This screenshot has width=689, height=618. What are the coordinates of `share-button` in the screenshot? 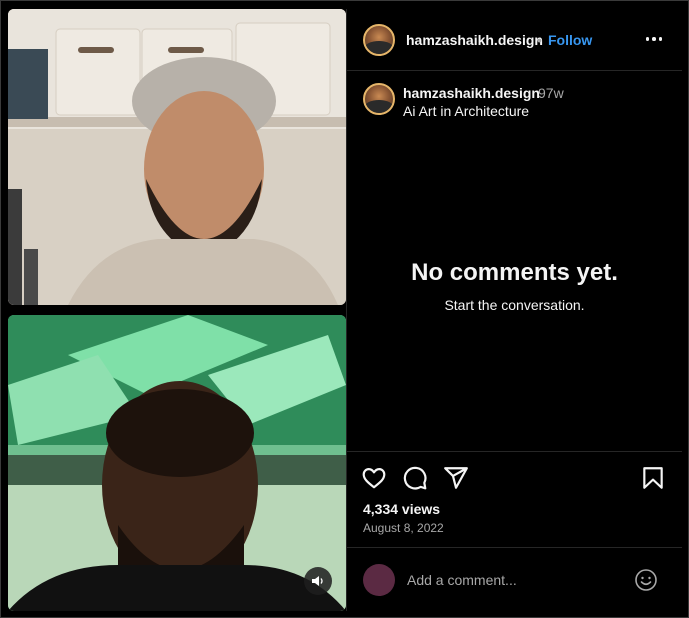 It's located at (457, 479).